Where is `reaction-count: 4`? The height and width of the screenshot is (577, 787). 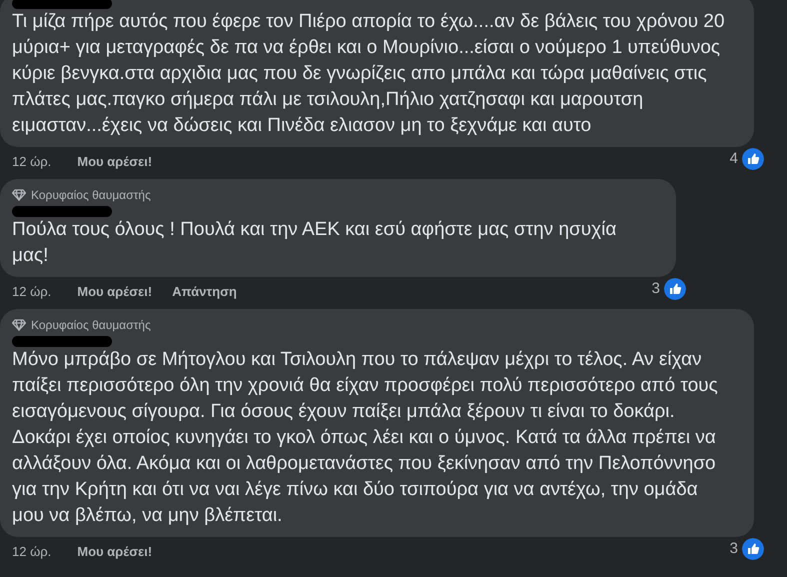 reaction-count: 4 is located at coordinates (734, 158).